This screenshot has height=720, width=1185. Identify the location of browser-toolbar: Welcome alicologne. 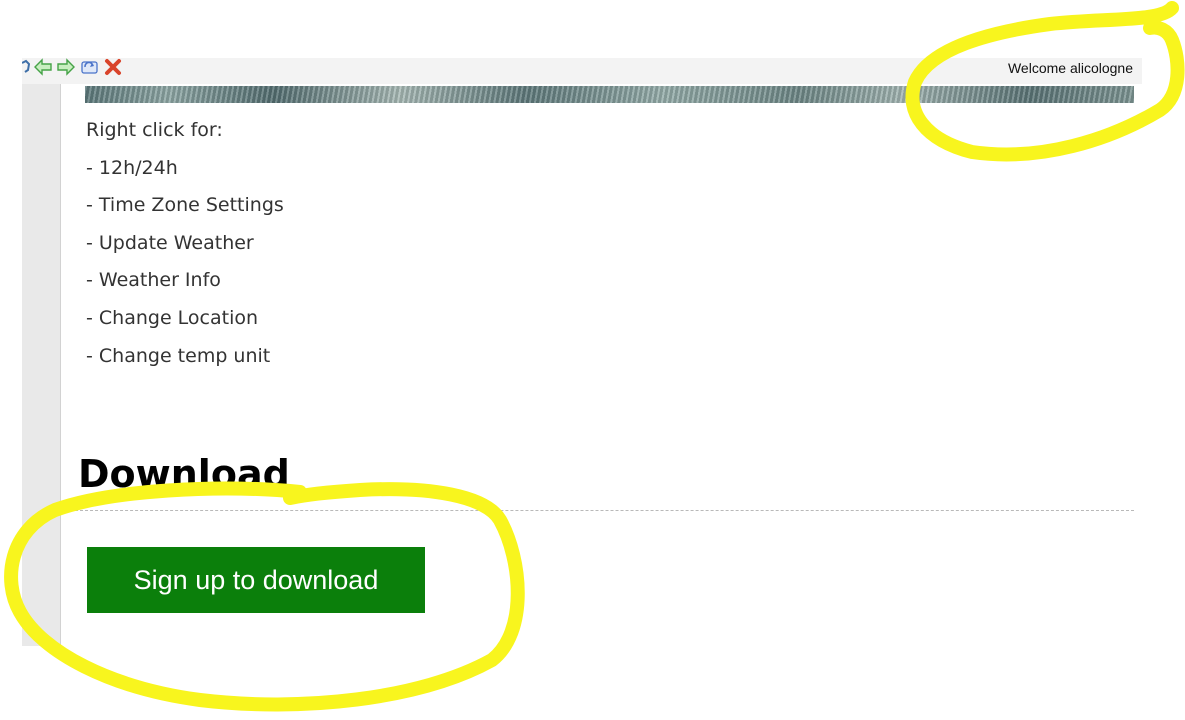
(581, 71).